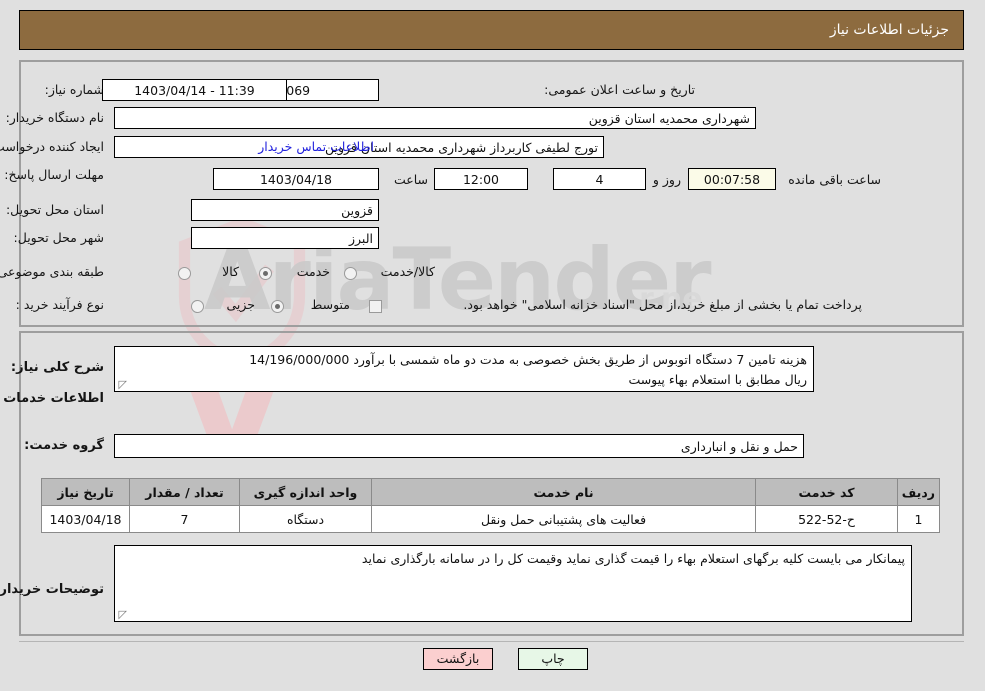  Describe the element at coordinates (835, 179) in the screenshot. I see `label-deadline-remaining: ساعت باقی مانده` at that location.